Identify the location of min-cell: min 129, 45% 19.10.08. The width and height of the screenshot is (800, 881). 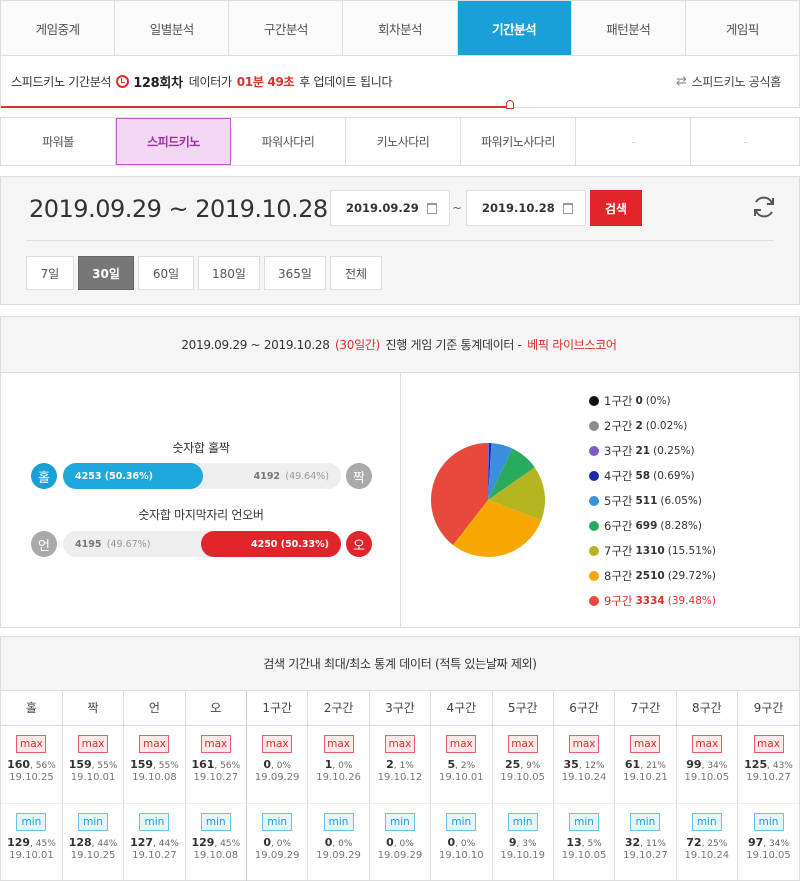
(216, 842).